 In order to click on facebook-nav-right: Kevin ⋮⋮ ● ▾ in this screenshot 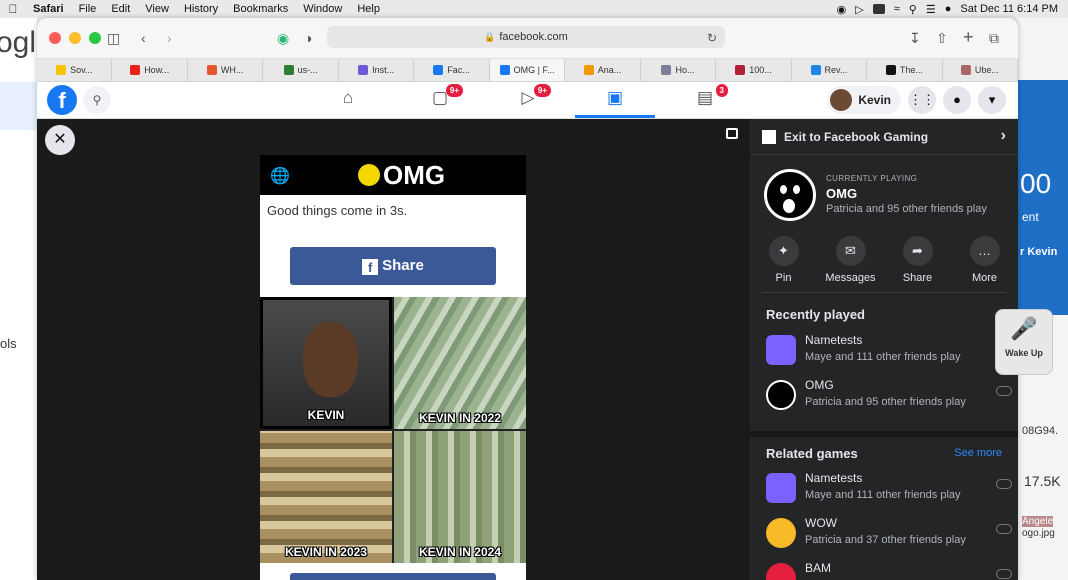, I will do `click(916, 100)`.